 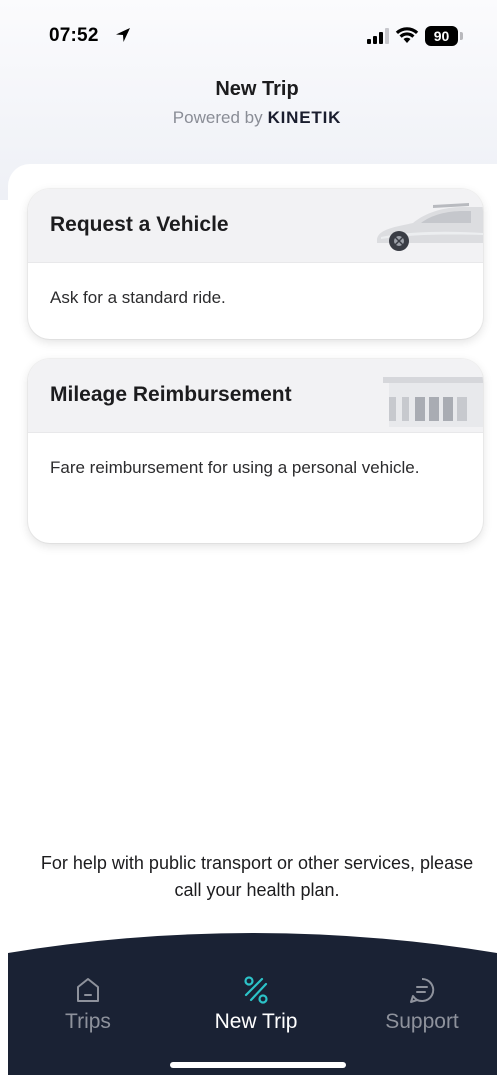 I want to click on location-arrow-icon, so click(x=123, y=35).